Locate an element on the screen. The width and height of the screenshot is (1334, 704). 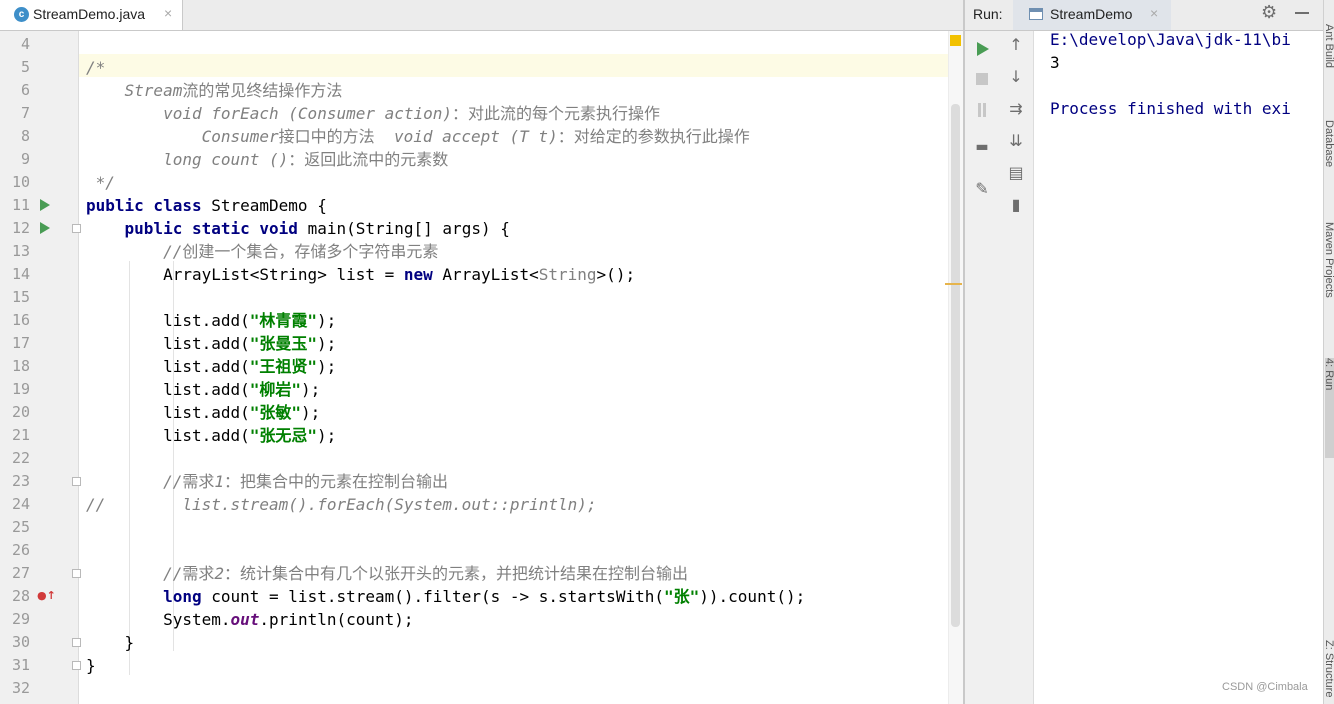
code-line: Stream流的常见终结操作方法 is located at coordinates (214, 90).